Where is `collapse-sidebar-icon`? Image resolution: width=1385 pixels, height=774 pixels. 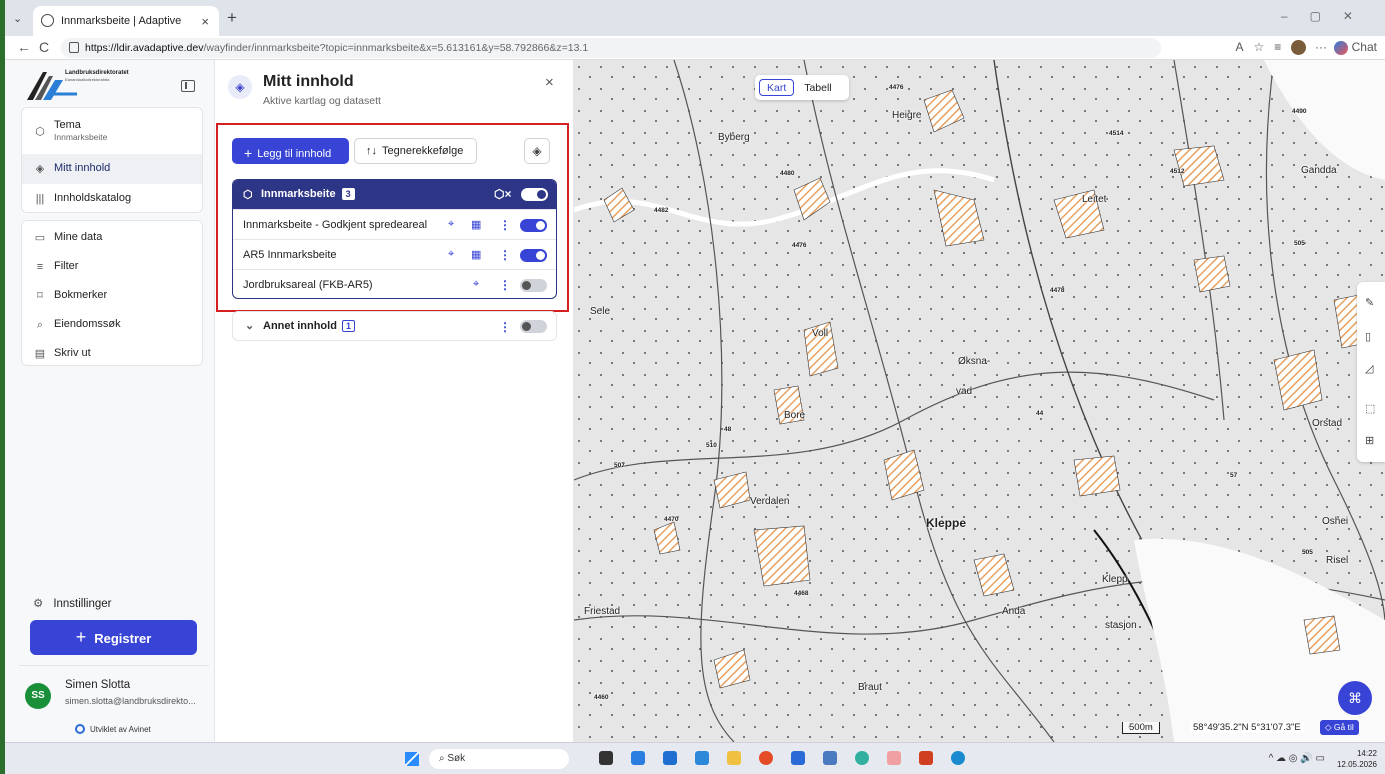 collapse-sidebar-icon is located at coordinates (188, 86).